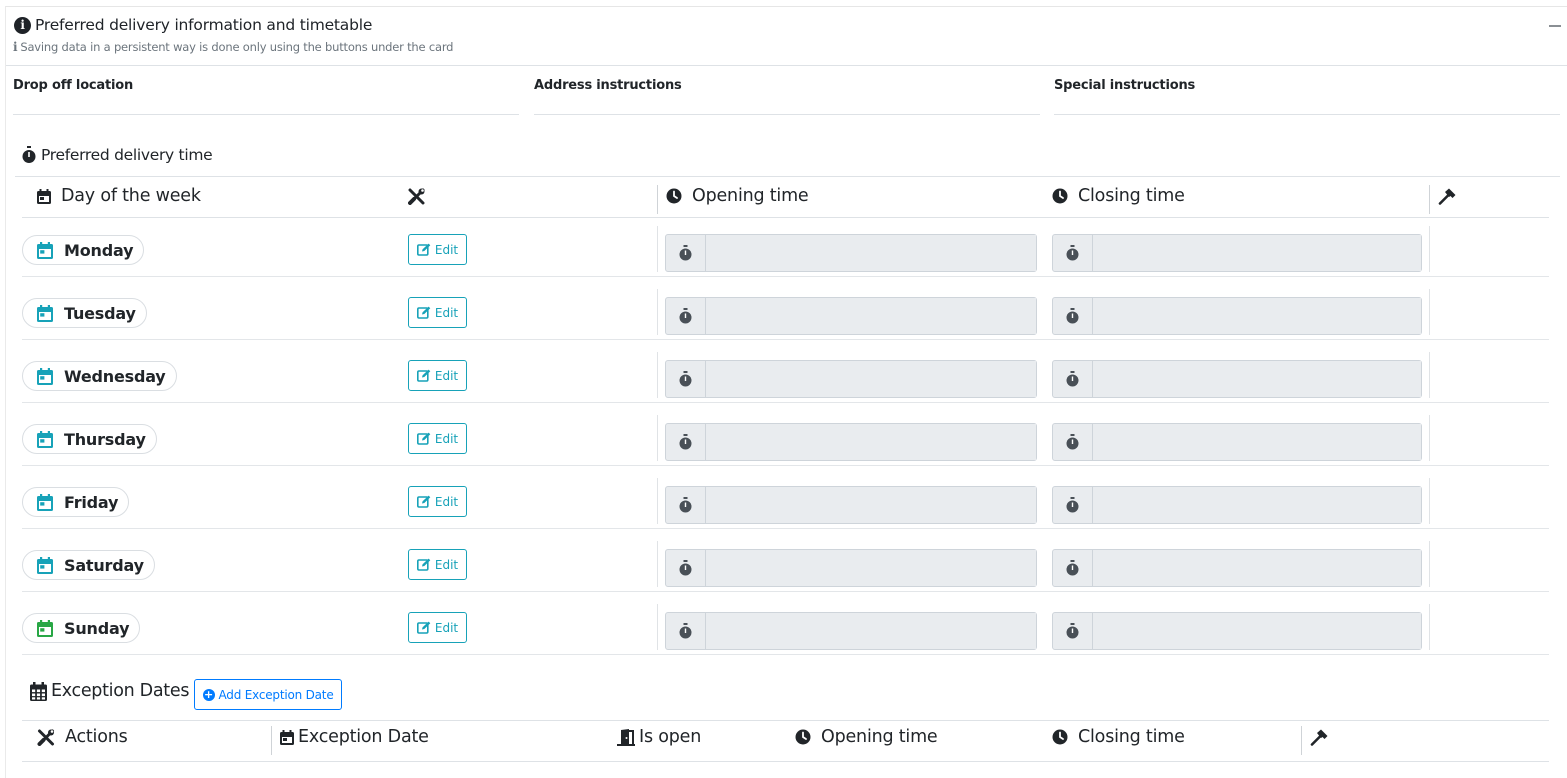 Image resolution: width=1567 pixels, height=778 pixels. Describe the element at coordinates (268, 694) in the screenshot. I see `add-exception-date-button: + Add Exception Date` at that location.